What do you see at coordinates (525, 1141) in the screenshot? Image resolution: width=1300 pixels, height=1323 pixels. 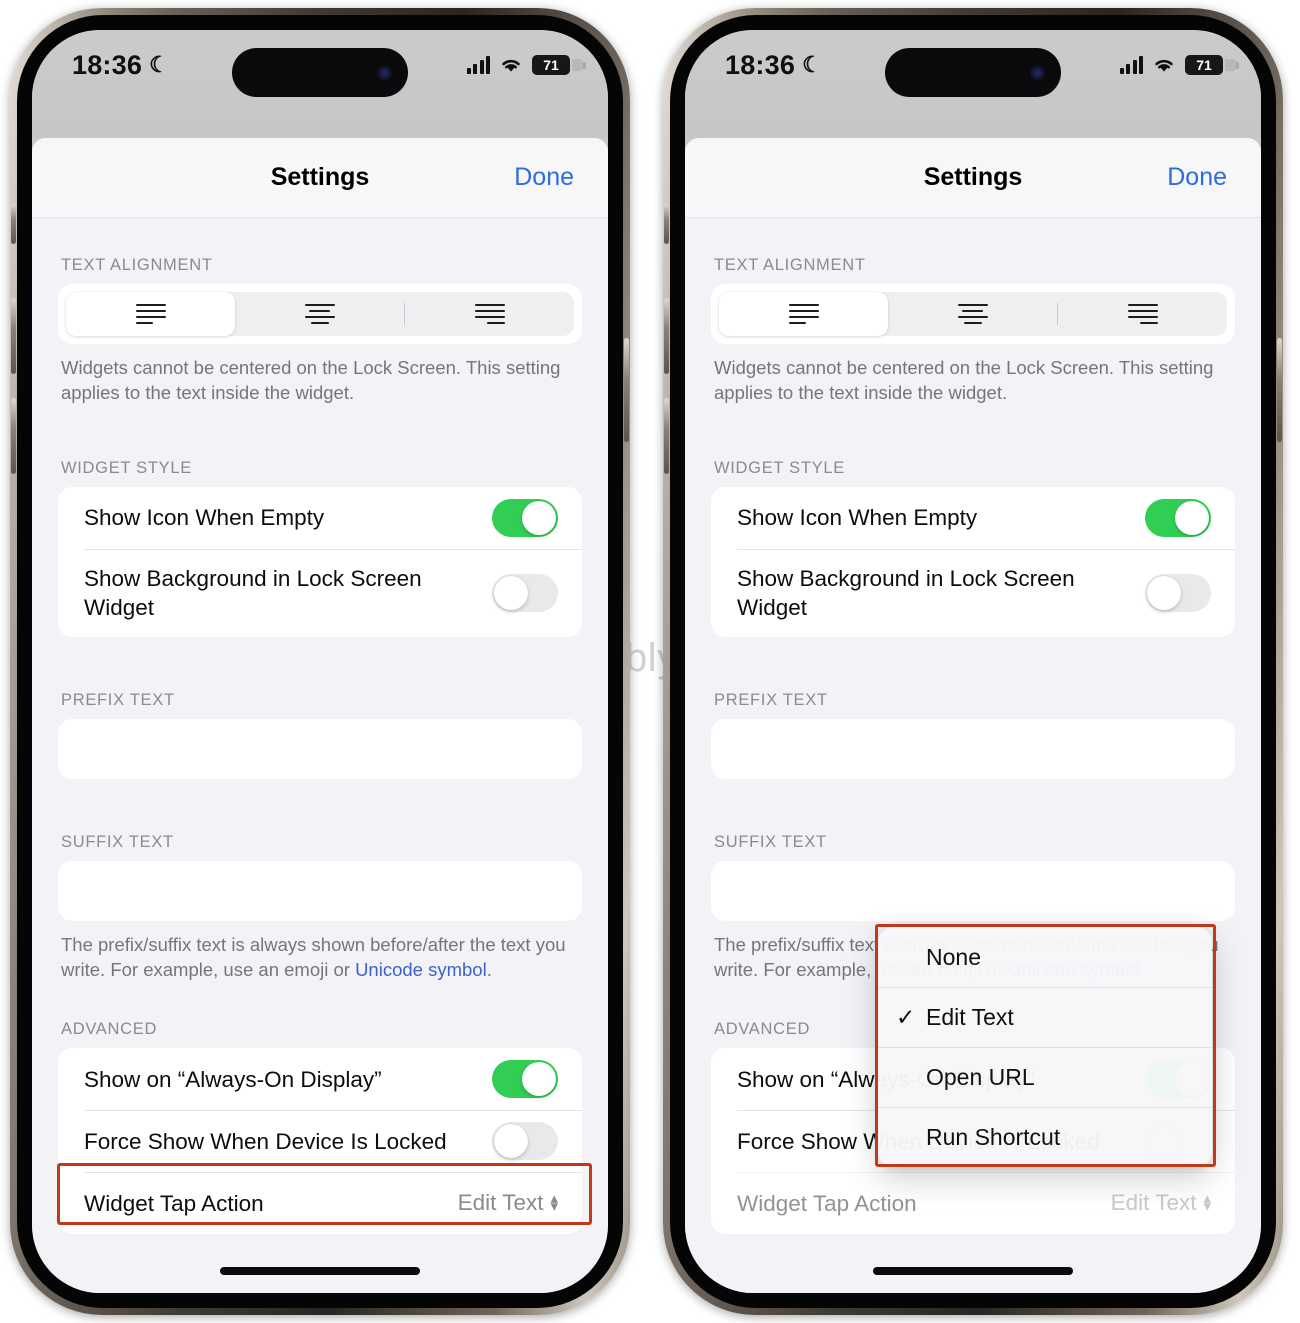 I see `toggle-force-show-when-locked` at bounding box center [525, 1141].